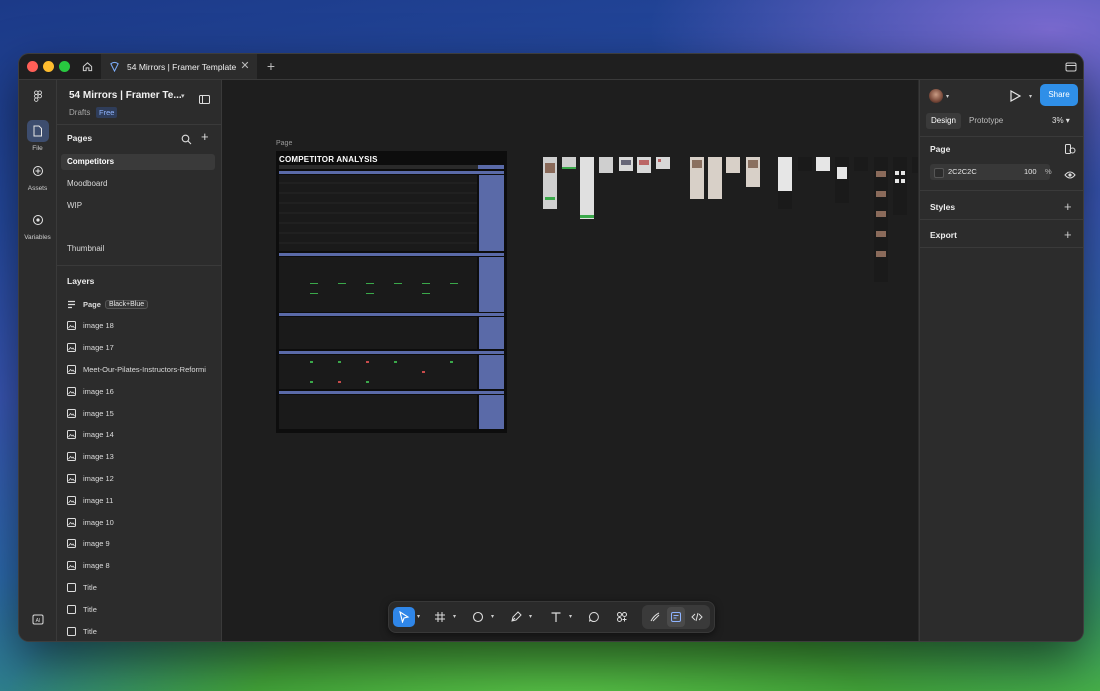 This screenshot has height=691, width=1100. Describe the element at coordinates (37, 237) in the screenshot. I see `rail-variables-label: Variables` at that location.